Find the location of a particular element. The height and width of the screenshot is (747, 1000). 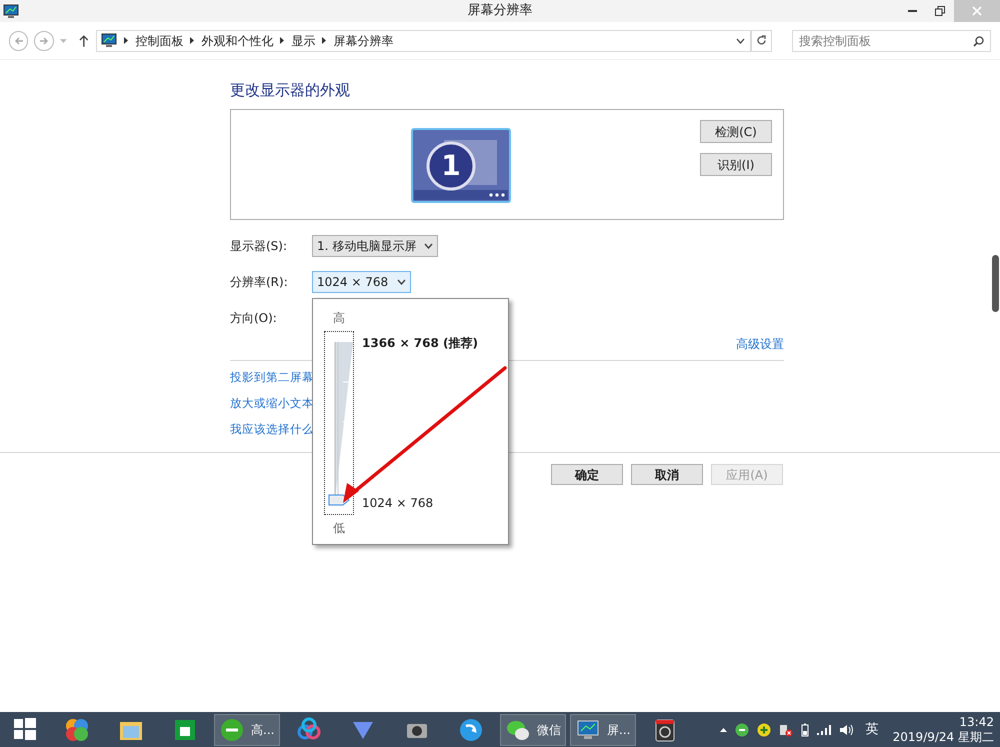

clock-date: 2019/9/24 星期二 is located at coordinates (943, 737).